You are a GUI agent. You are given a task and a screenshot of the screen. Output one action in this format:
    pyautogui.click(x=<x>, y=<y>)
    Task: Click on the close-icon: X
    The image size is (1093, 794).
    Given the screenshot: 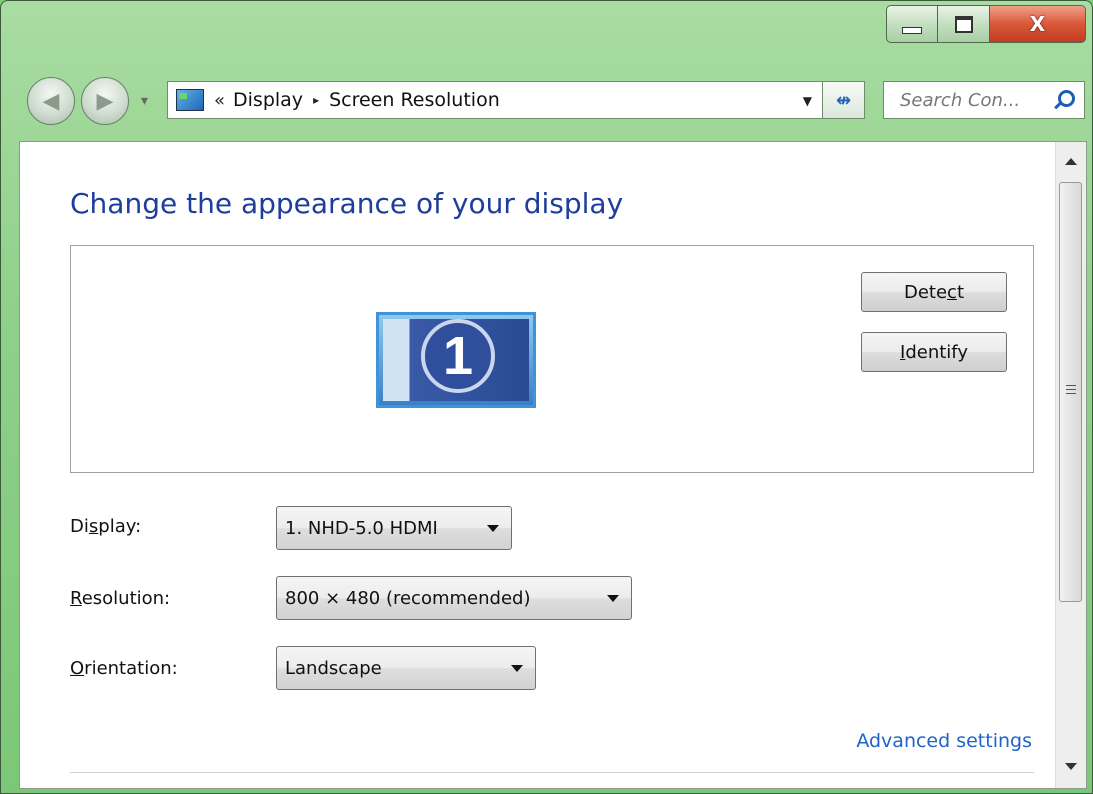 What is the action you would take?
    pyautogui.click(x=1037, y=24)
    